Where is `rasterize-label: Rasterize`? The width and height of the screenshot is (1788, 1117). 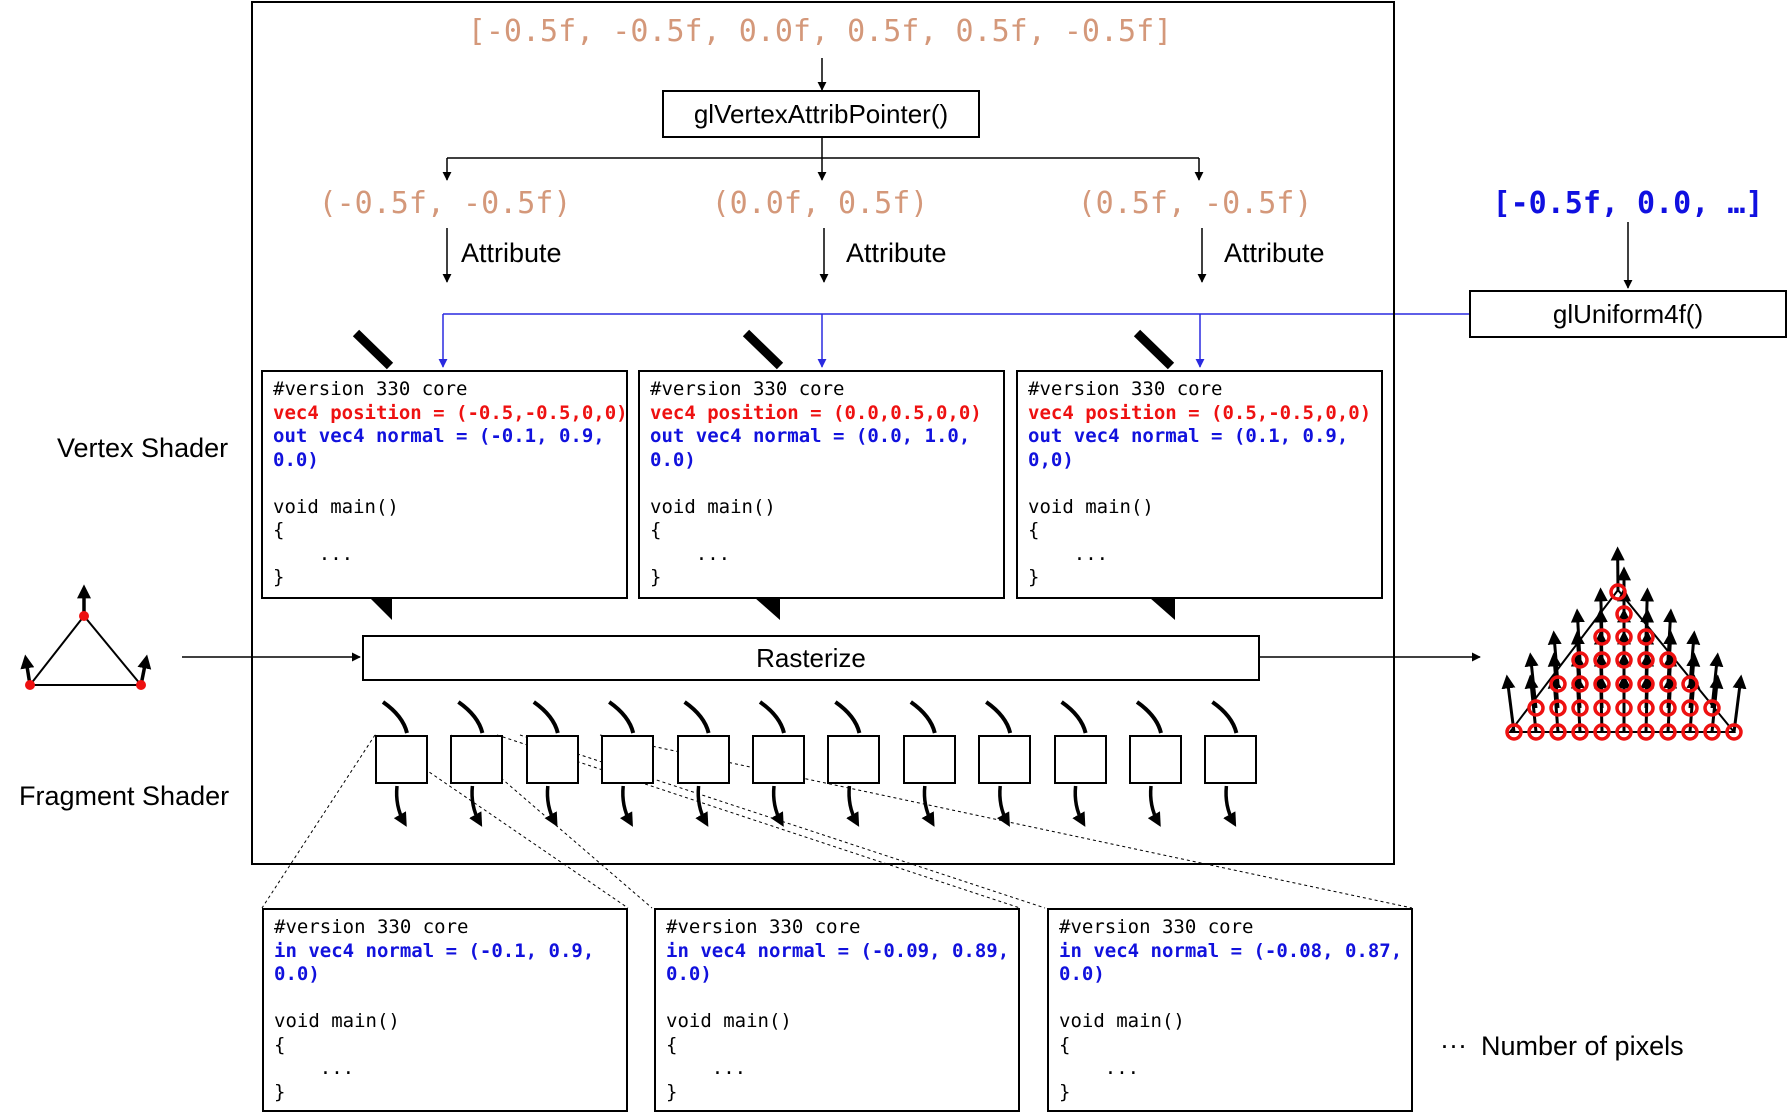 rasterize-label: Rasterize is located at coordinates (811, 657).